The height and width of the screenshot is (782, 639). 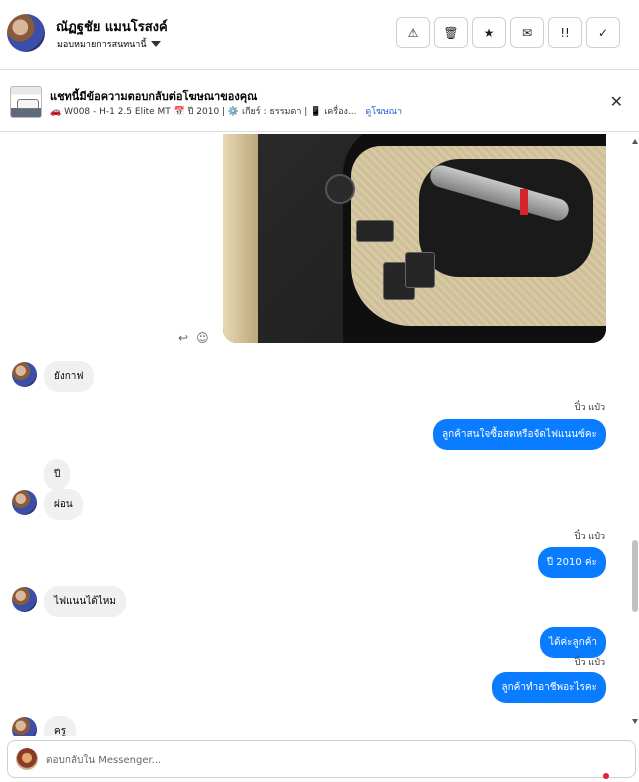 I want to click on star-icon: ★, so click(x=489, y=32).